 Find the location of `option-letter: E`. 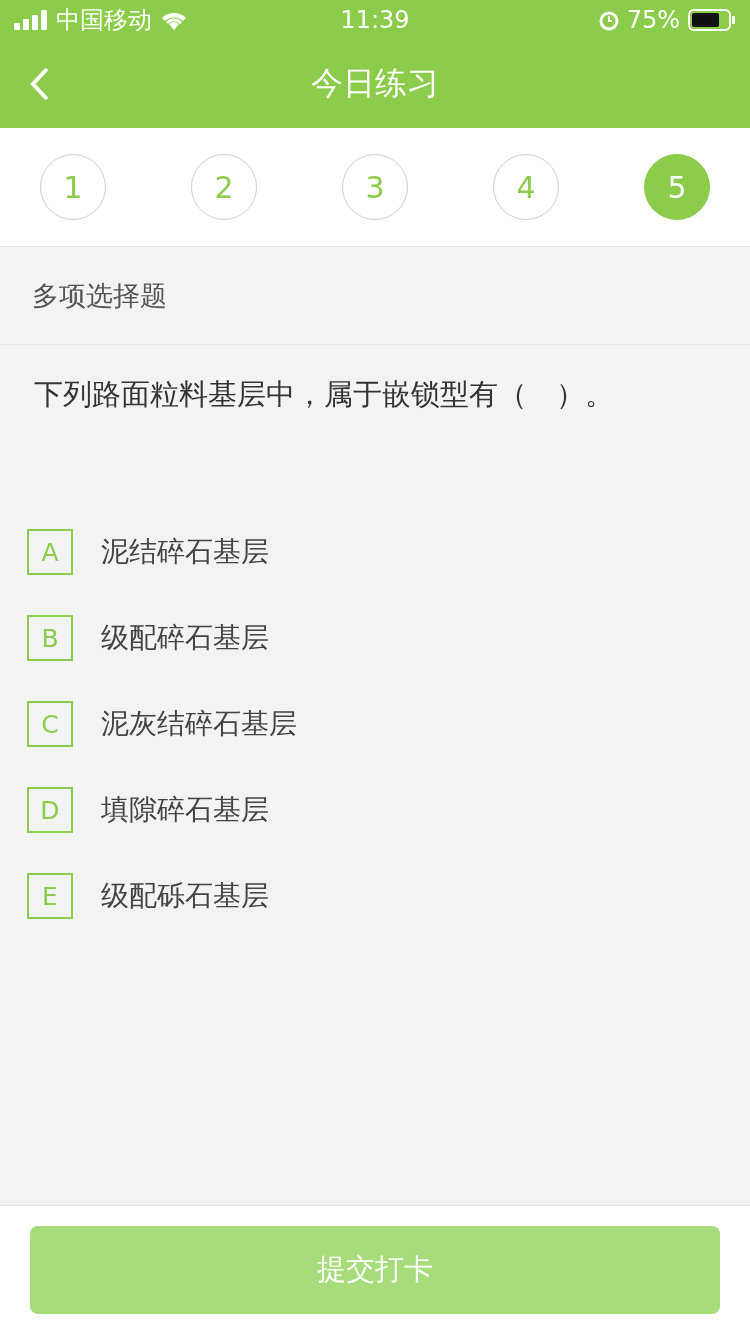

option-letter: E is located at coordinates (50, 896).